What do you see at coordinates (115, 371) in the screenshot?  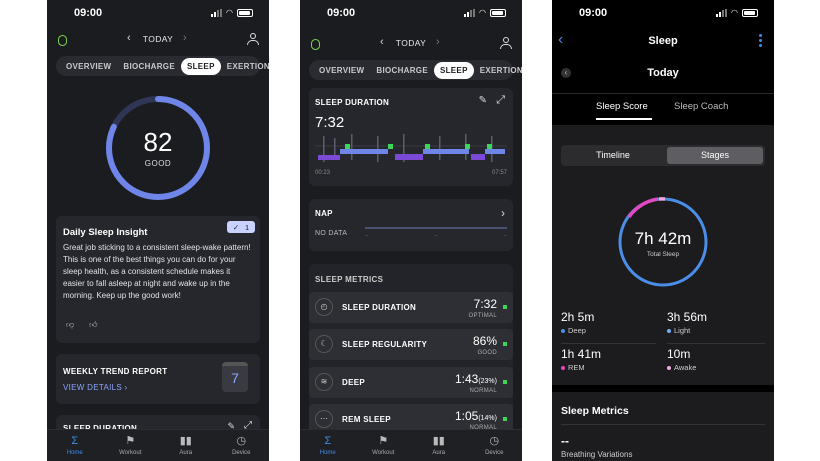 I see `weekly-trend-title: WEEKLY TREND REPORT` at bounding box center [115, 371].